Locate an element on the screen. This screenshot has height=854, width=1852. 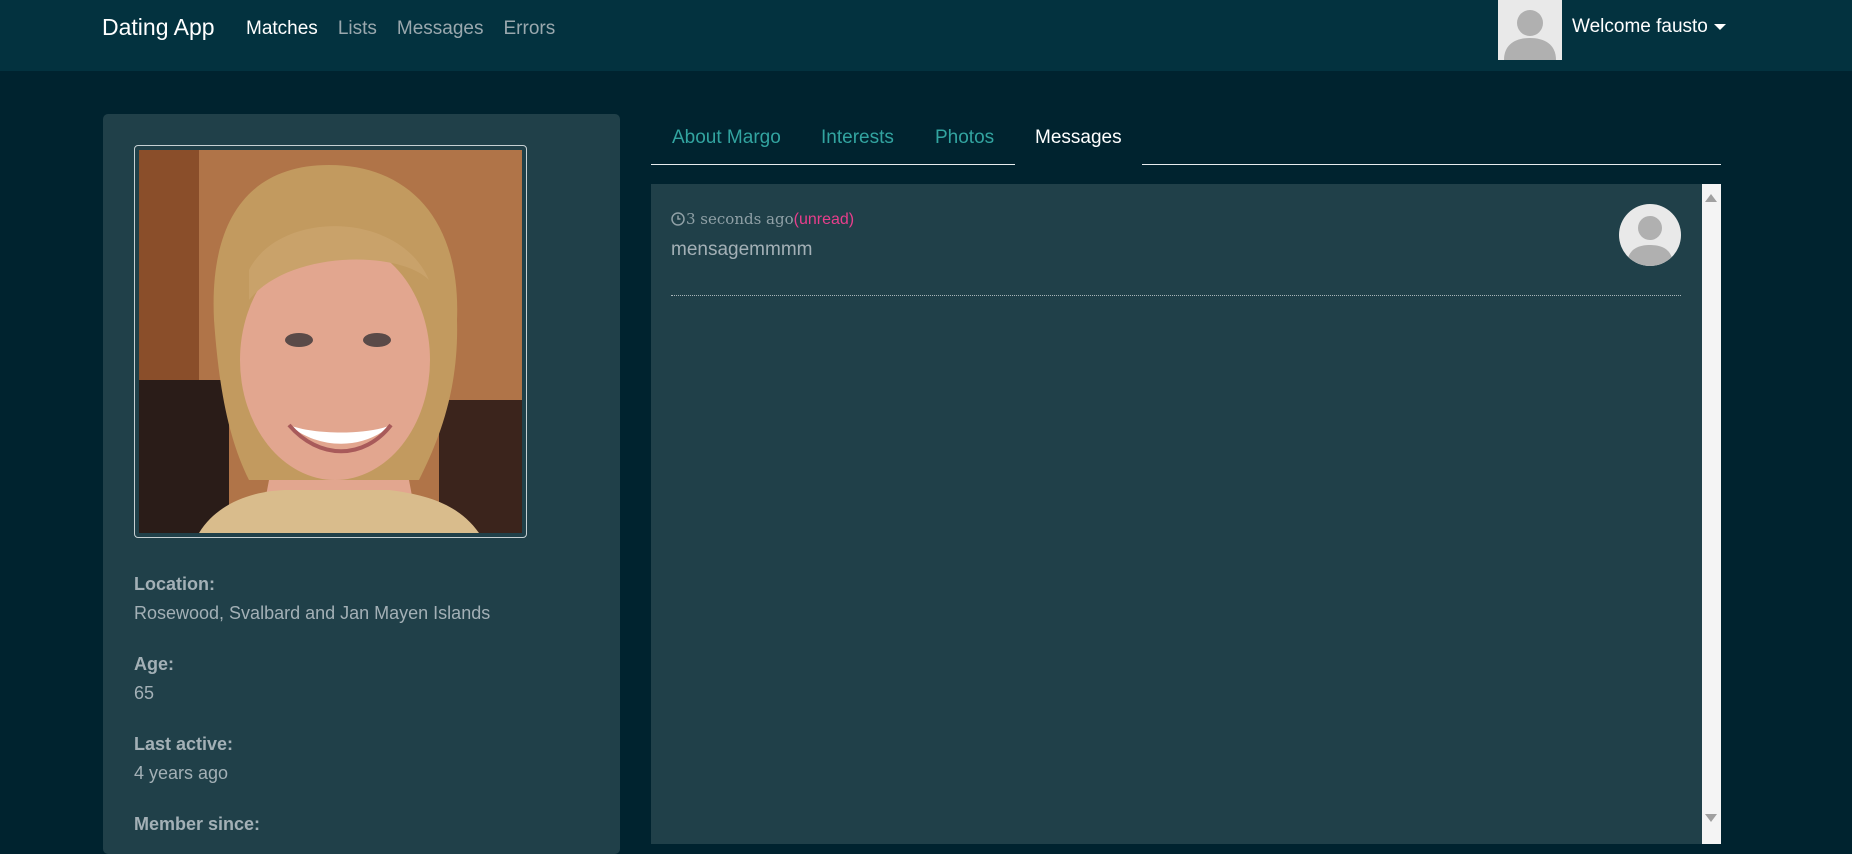
brand-link: Dating App is located at coordinates (158, 27).